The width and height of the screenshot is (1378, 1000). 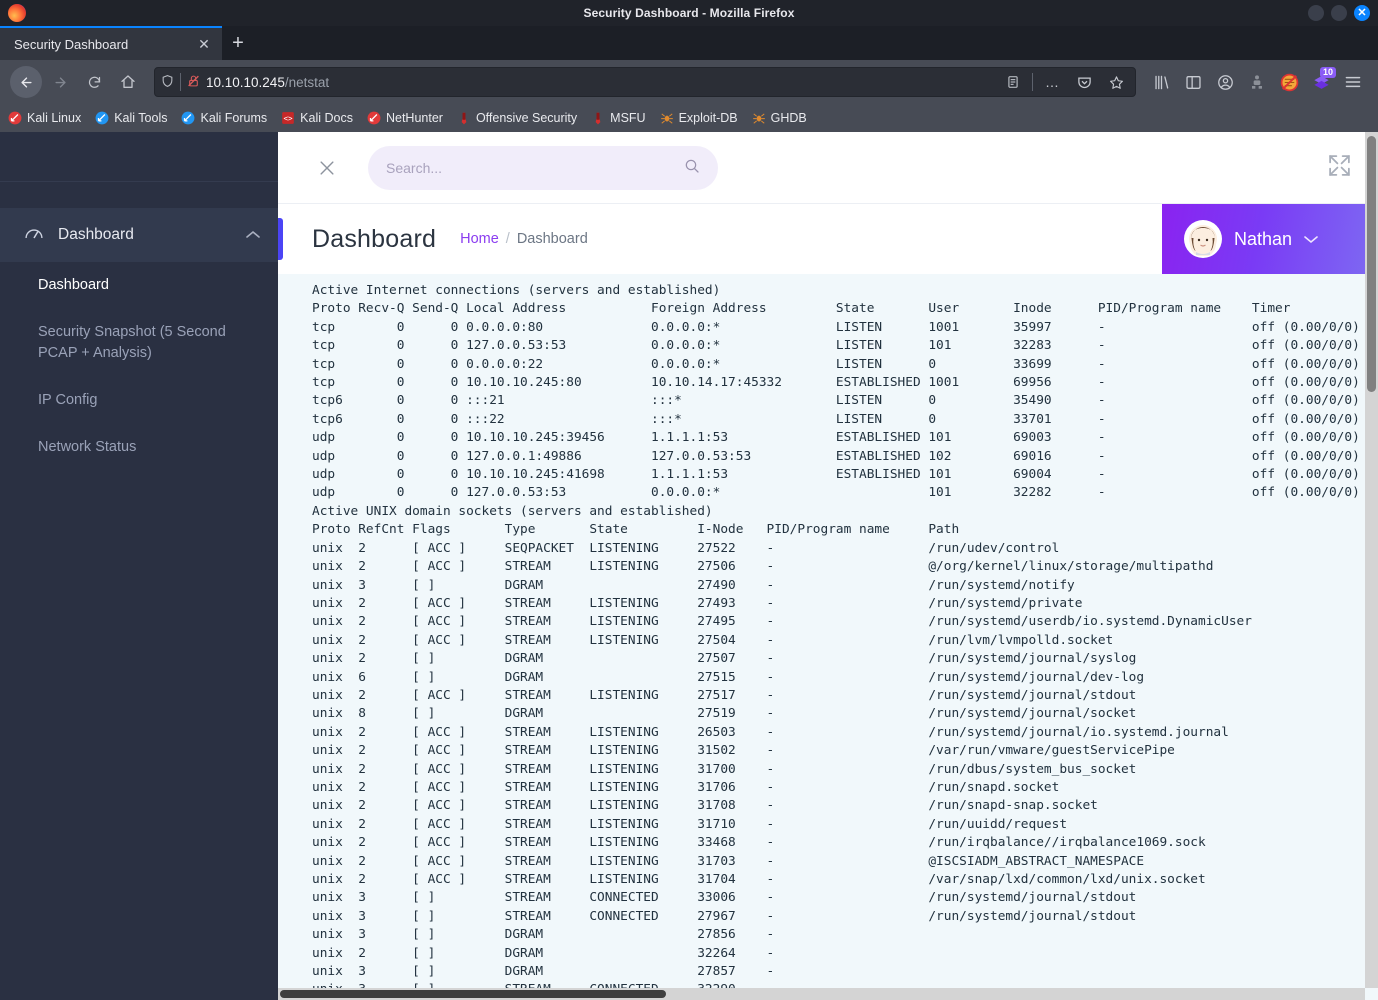 I want to click on tab-title: Security Dashboard, so click(x=71, y=44).